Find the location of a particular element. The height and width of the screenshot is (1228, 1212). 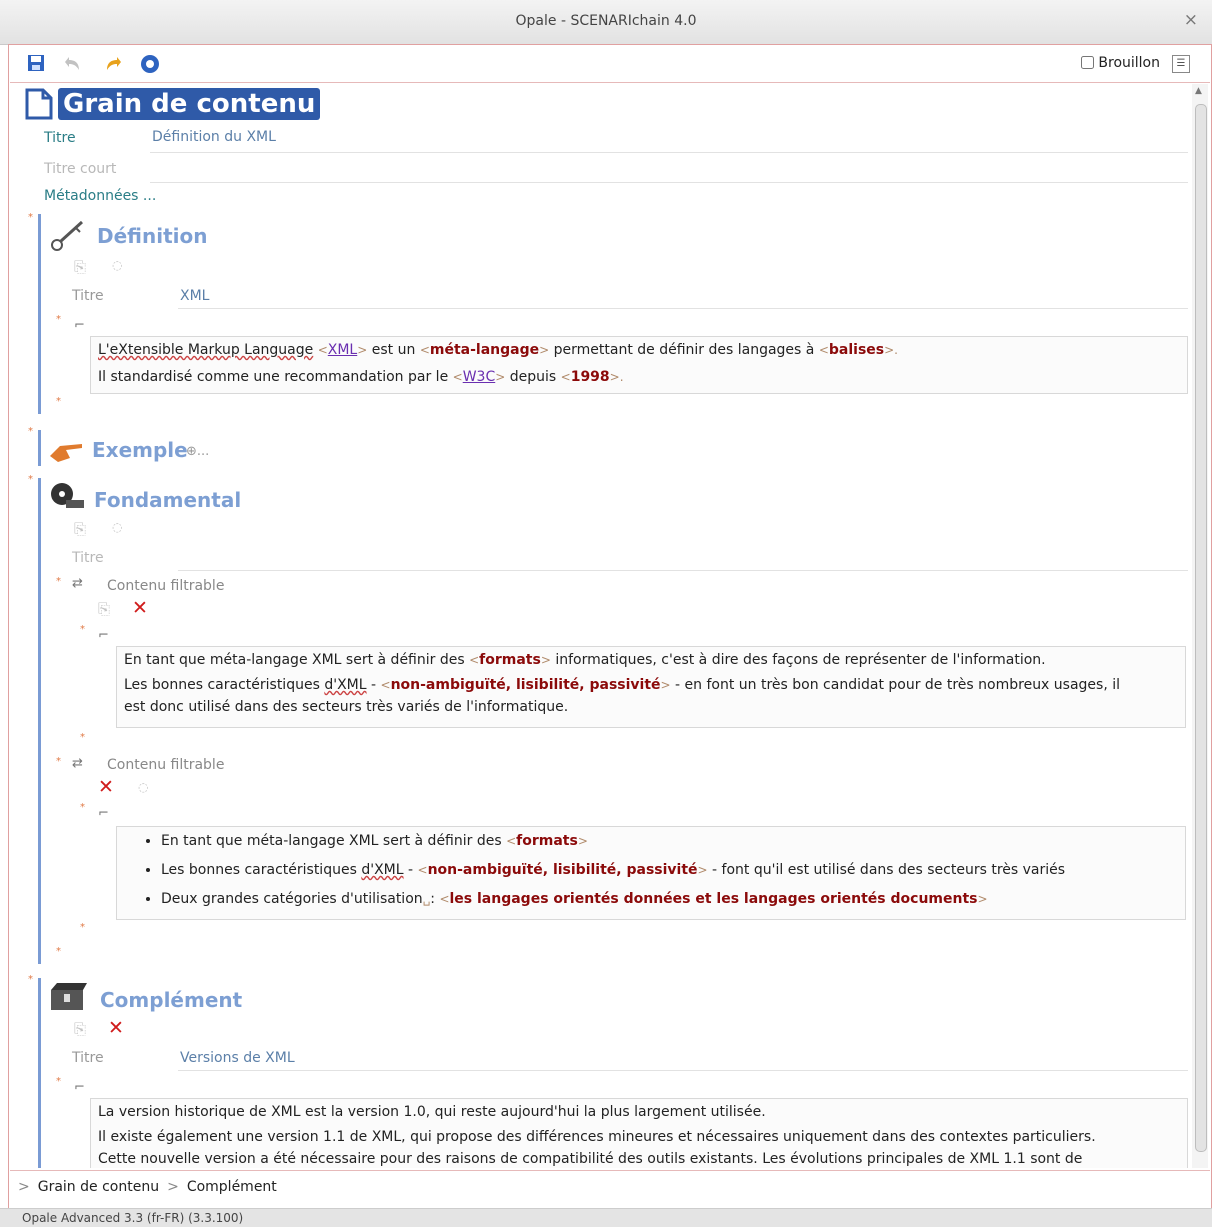

fondamental-titre-label: Titre is located at coordinates (88, 558).